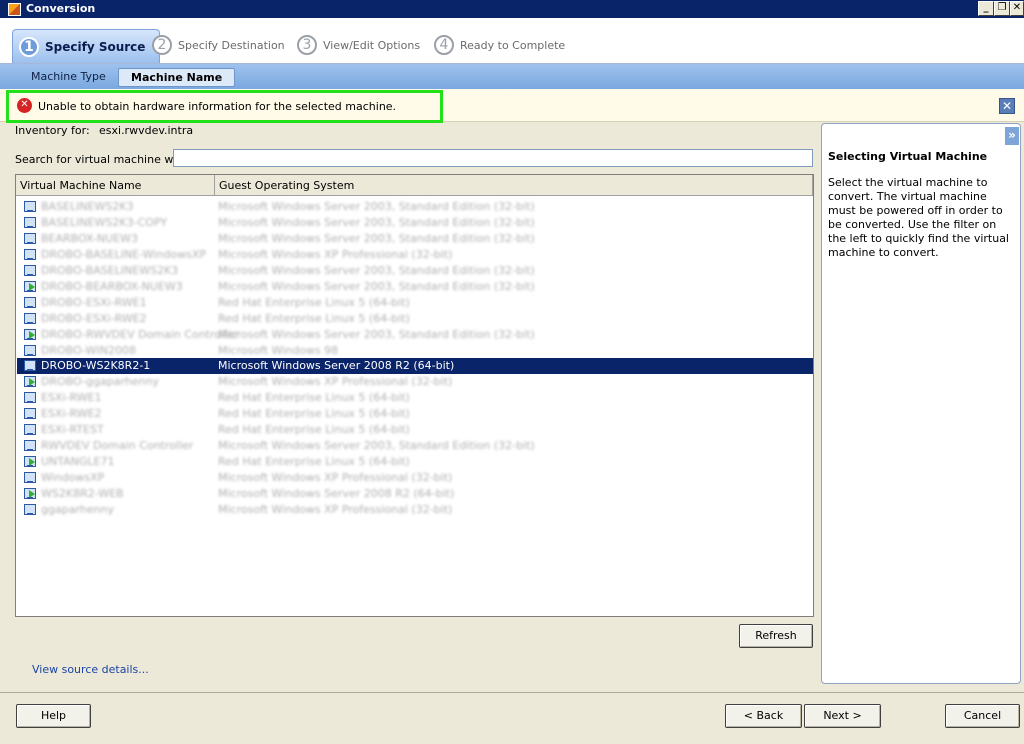 The width and height of the screenshot is (1024, 744). I want to click on table-row: DROBO-WIN2008 Microsoft Windows 98, so click(415, 351).